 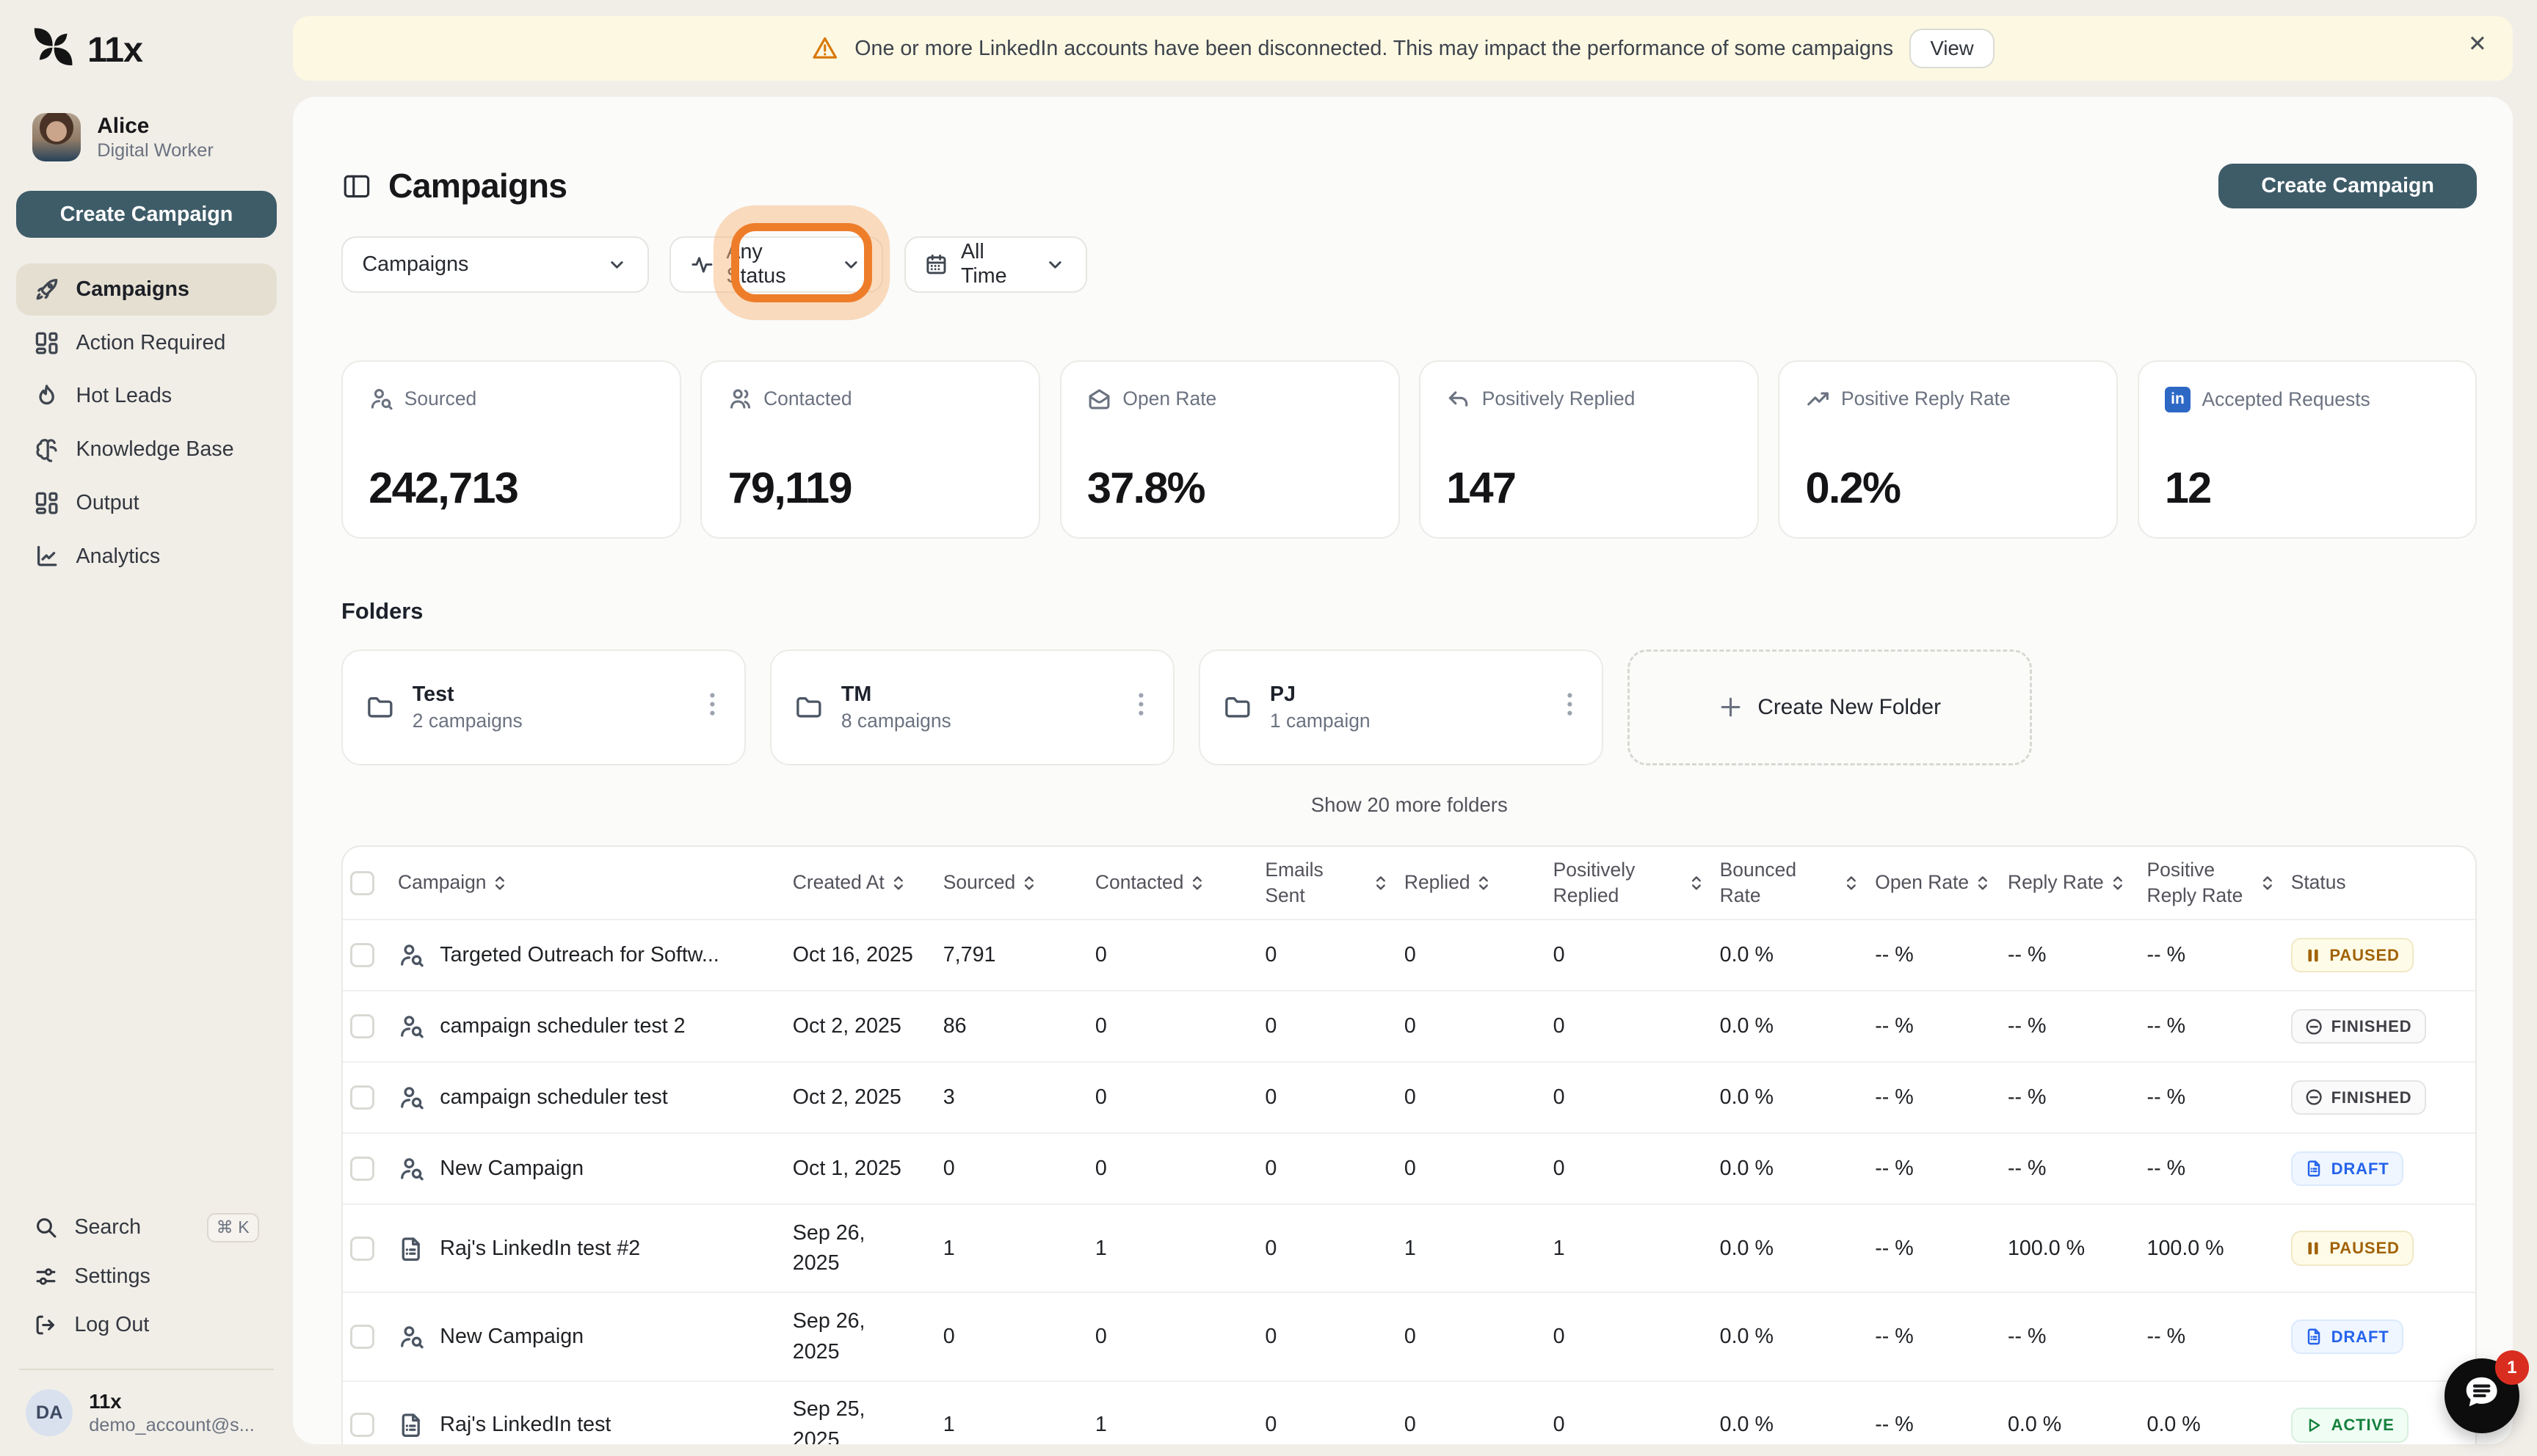 What do you see at coordinates (46, 503) in the screenshot?
I see `grid-icon` at bounding box center [46, 503].